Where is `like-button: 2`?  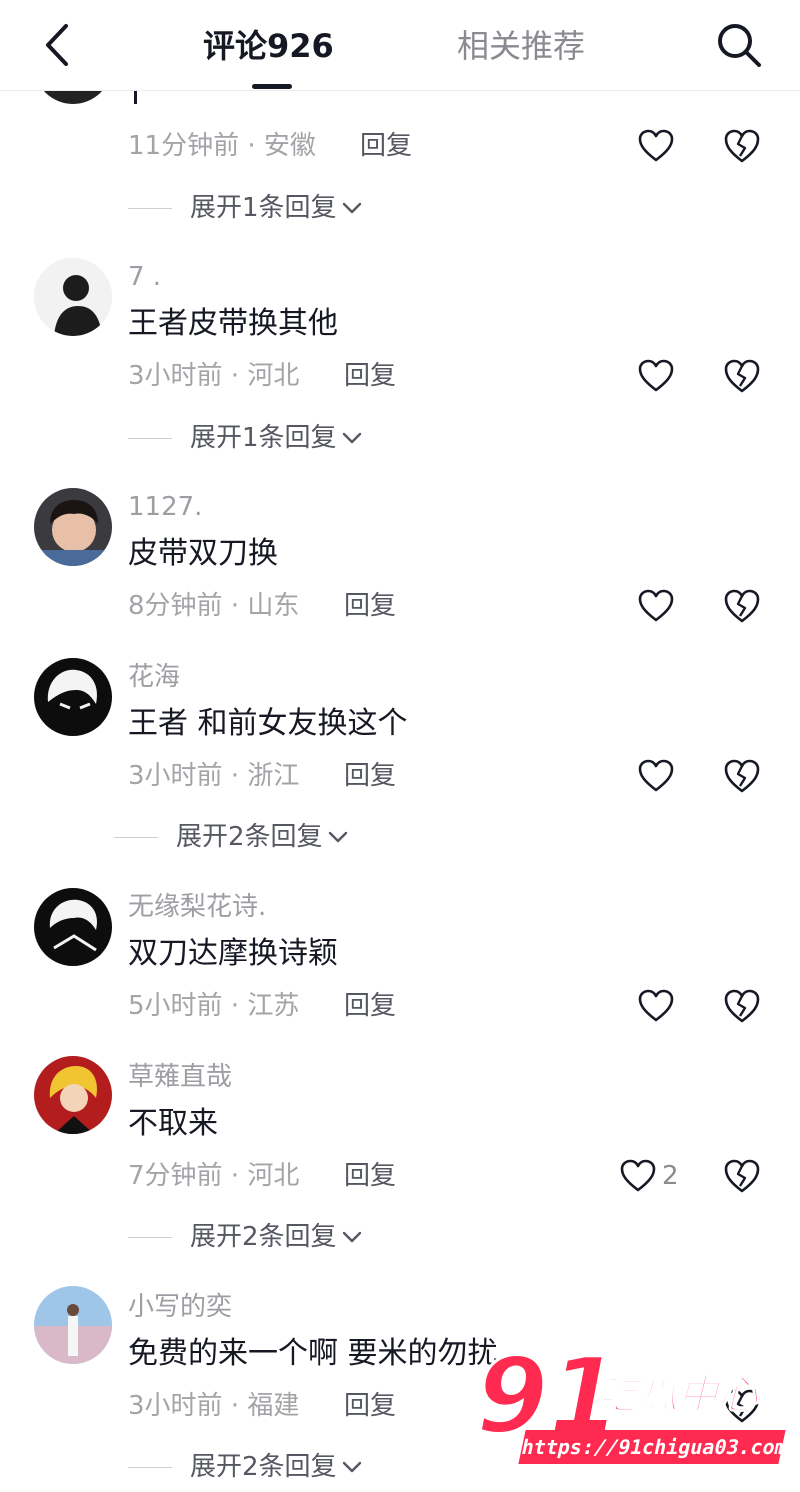
like-button: 2 is located at coordinates (649, 1176).